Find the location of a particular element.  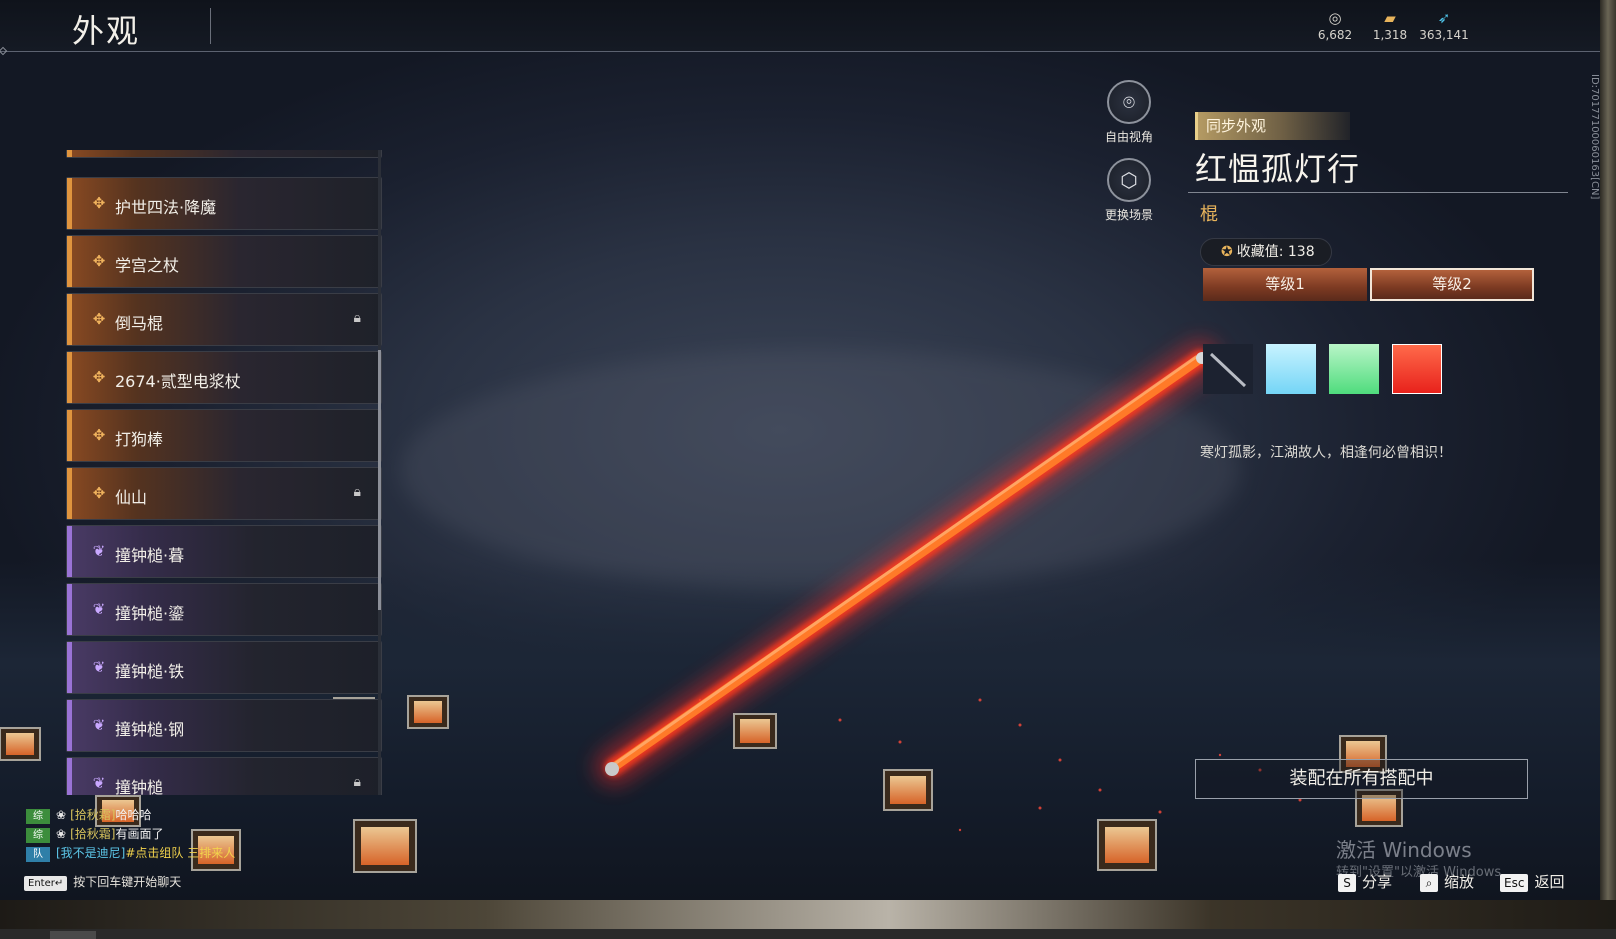

collection-value-badge: ✪ 收藏值: 138 is located at coordinates (1266, 252).